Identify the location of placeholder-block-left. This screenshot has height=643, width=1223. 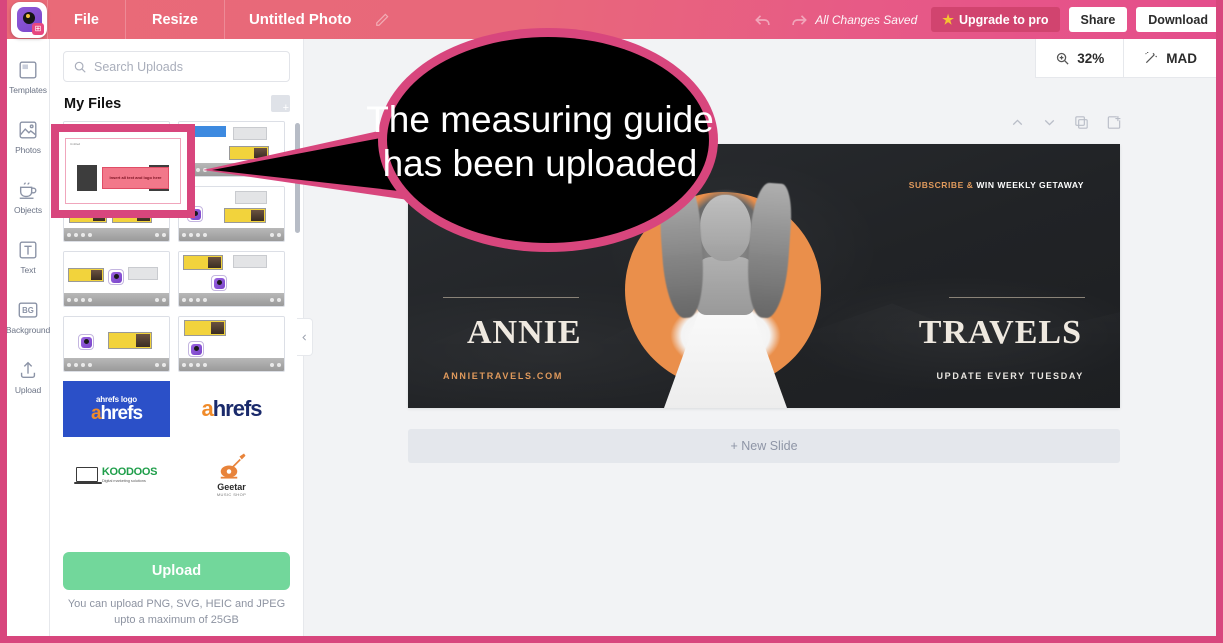
(87, 178).